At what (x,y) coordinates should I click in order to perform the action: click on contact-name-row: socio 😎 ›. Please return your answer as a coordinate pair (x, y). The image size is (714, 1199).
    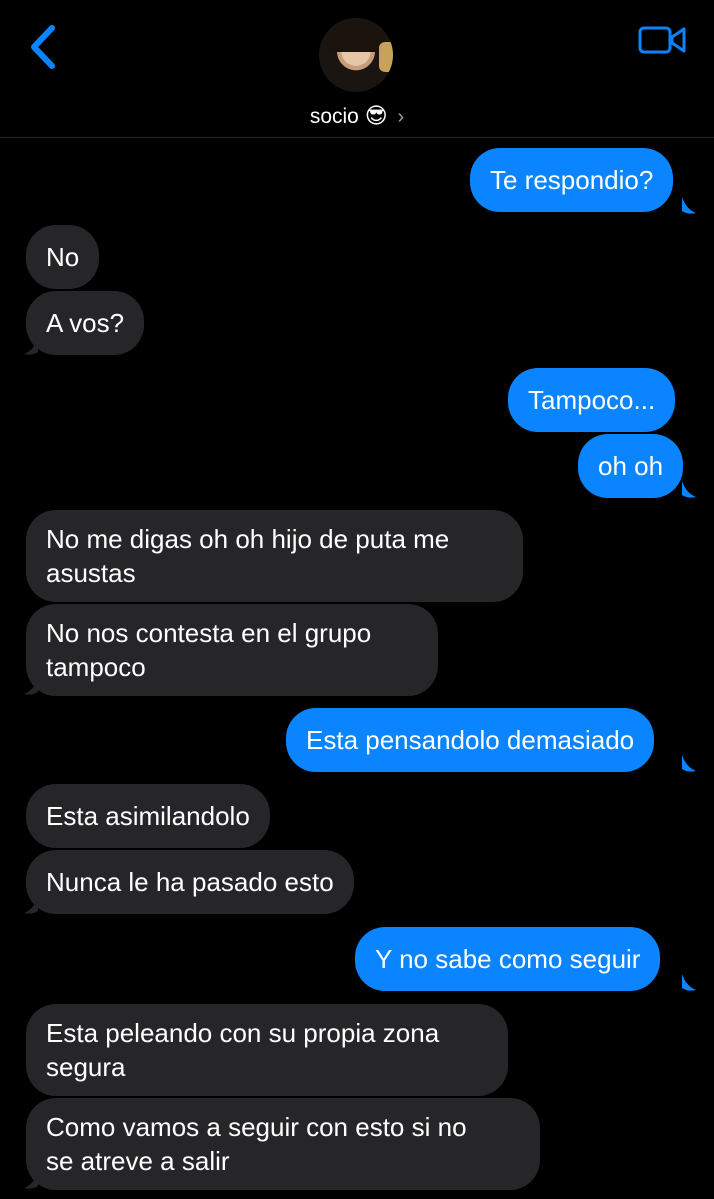
    Looking at the image, I should click on (357, 116).